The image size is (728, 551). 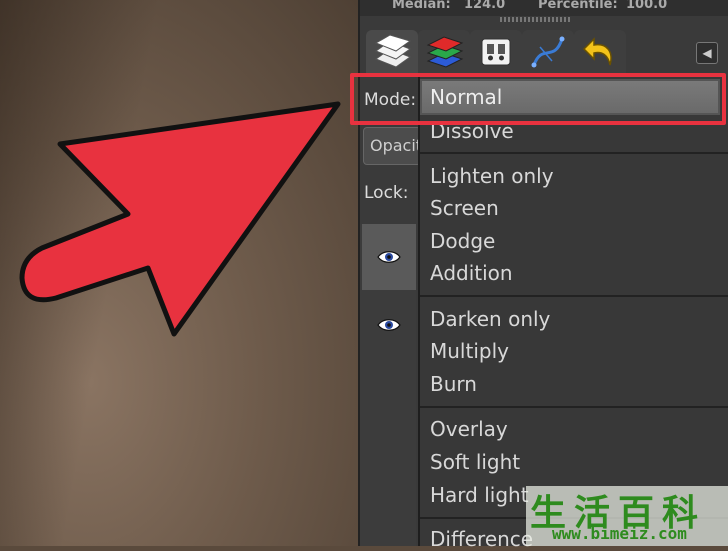 I want to click on opacity-control: Opacity, so click(x=392, y=146).